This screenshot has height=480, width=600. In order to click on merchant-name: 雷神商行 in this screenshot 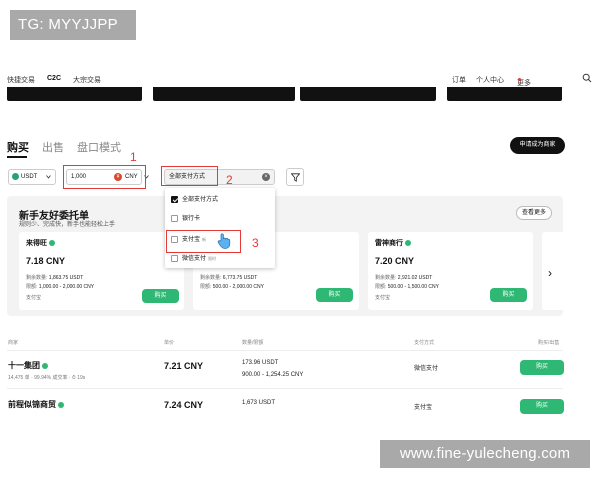, I will do `click(393, 243)`.